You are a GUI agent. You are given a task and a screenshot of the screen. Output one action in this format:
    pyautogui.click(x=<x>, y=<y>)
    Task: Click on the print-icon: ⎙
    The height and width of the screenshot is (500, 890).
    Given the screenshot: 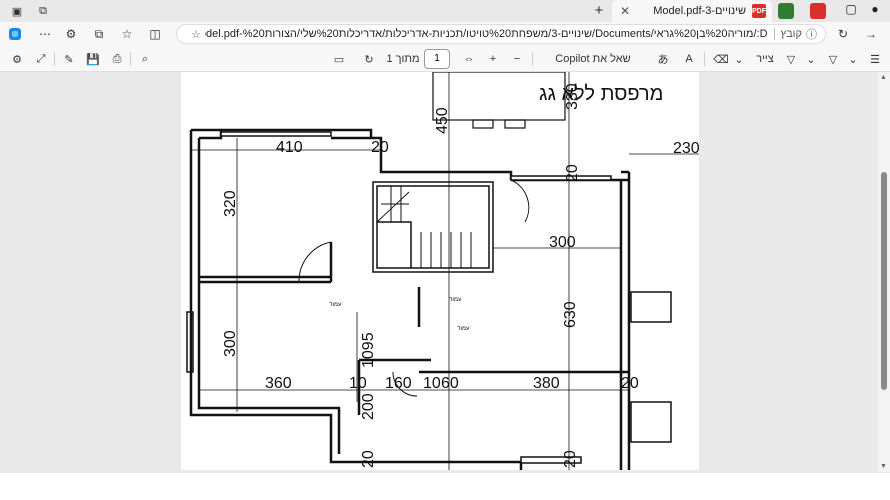 What is the action you would take?
    pyautogui.click(x=117, y=59)
    